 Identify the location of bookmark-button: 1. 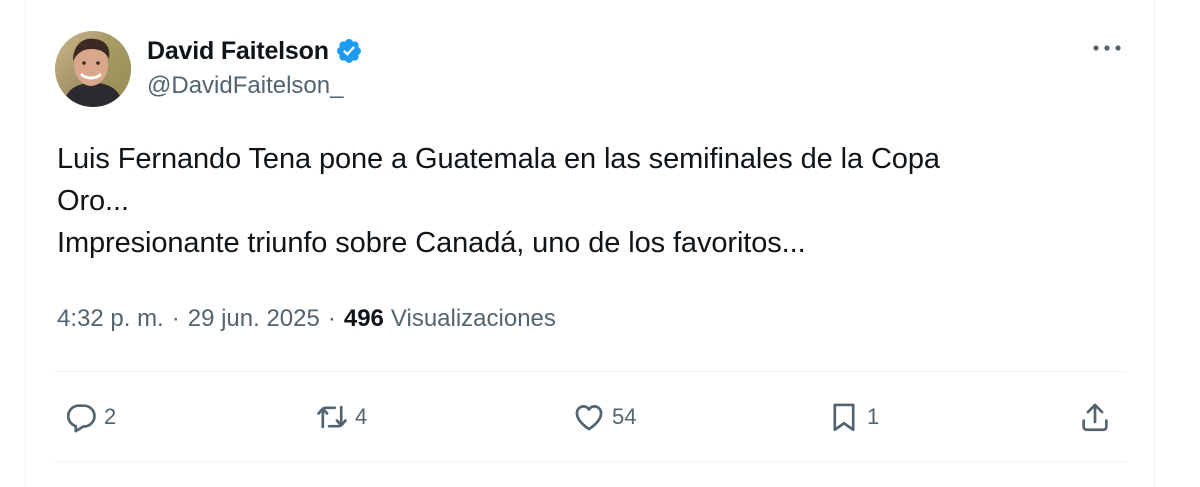
(853, 417).